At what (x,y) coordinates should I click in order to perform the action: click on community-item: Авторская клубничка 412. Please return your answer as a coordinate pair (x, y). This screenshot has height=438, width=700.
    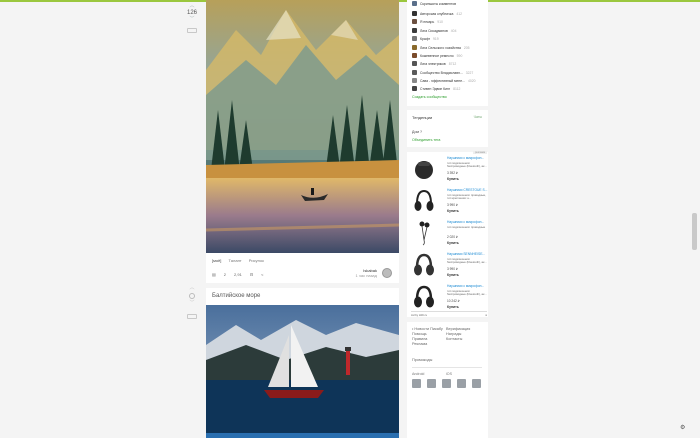
    Looking at the image, I should click on (437, 13).